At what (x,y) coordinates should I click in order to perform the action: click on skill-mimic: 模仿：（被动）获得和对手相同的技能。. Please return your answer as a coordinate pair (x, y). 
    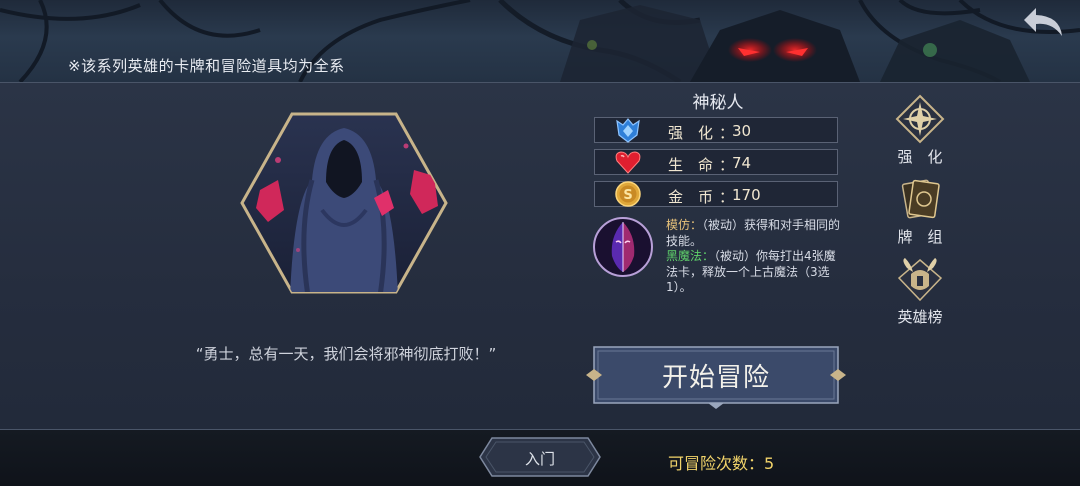
    Looking at the image, I should click on (755, 233).